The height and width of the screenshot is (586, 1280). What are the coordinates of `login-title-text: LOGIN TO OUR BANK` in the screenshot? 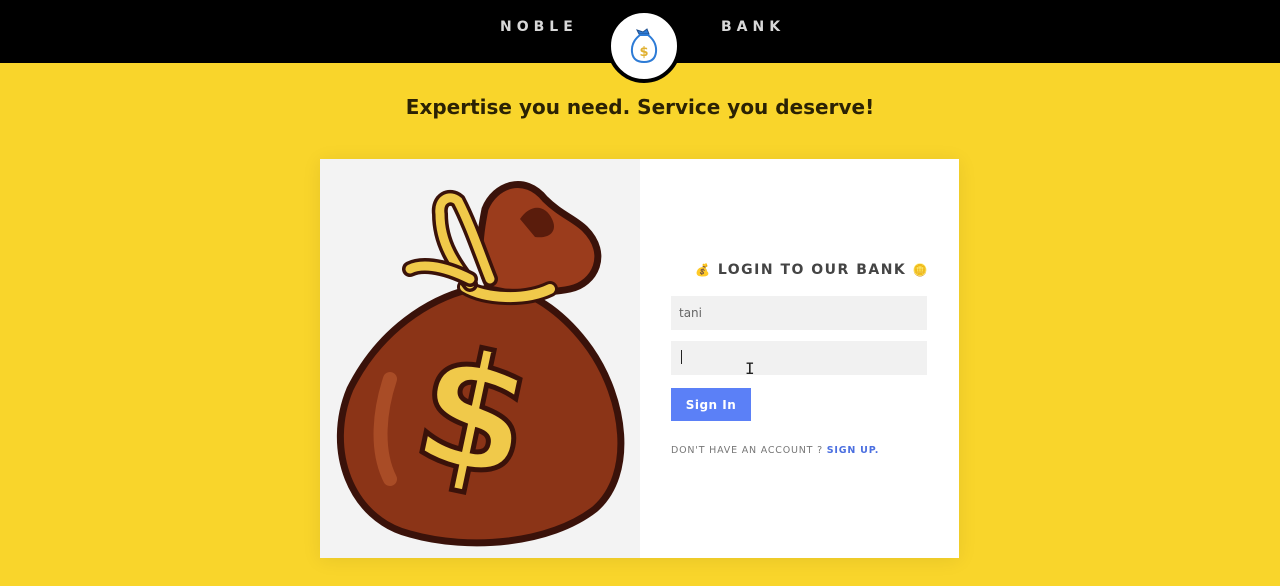 It's located at (812, 270).